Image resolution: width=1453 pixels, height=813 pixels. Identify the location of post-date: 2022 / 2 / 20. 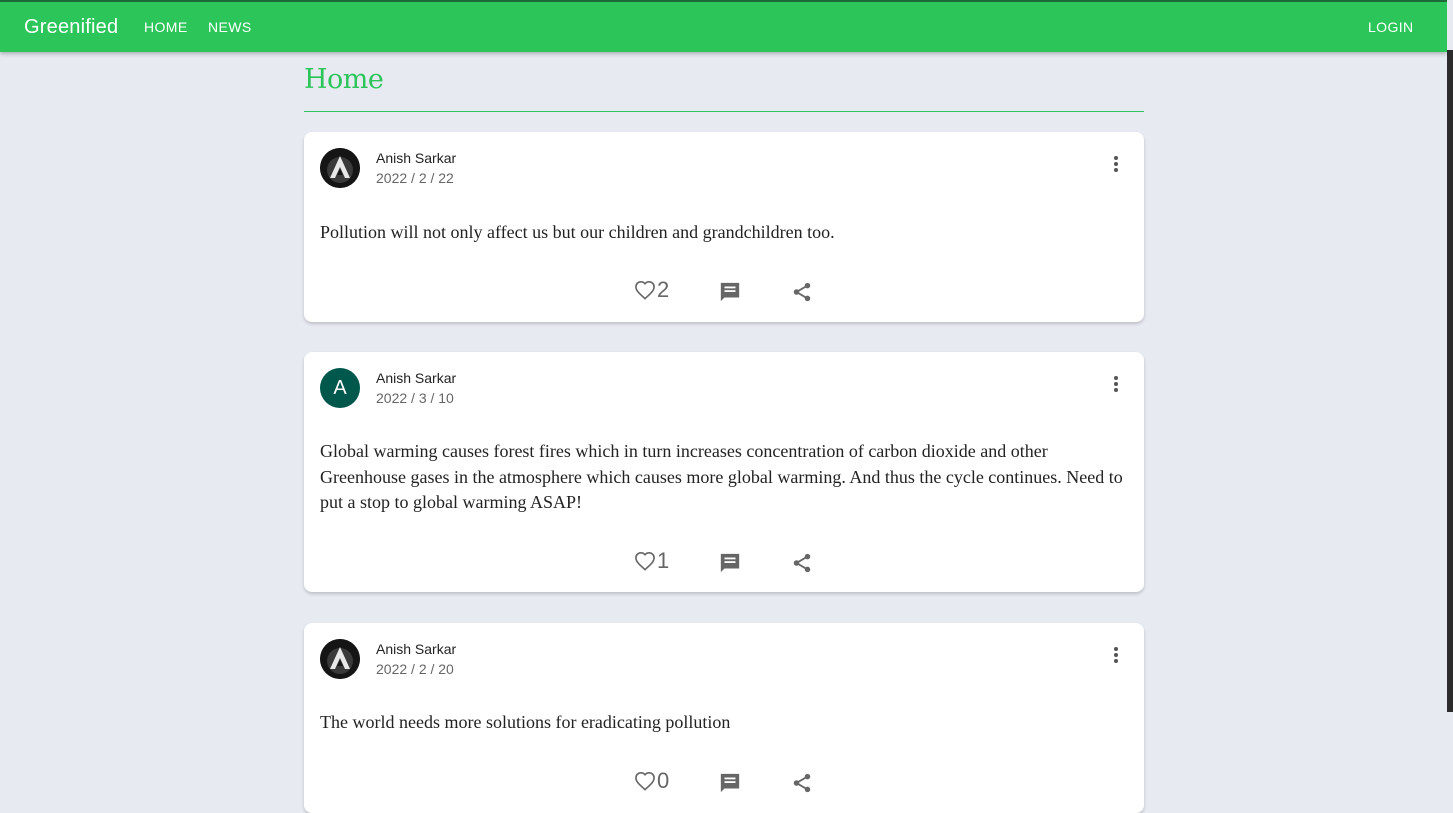
(415, 669).